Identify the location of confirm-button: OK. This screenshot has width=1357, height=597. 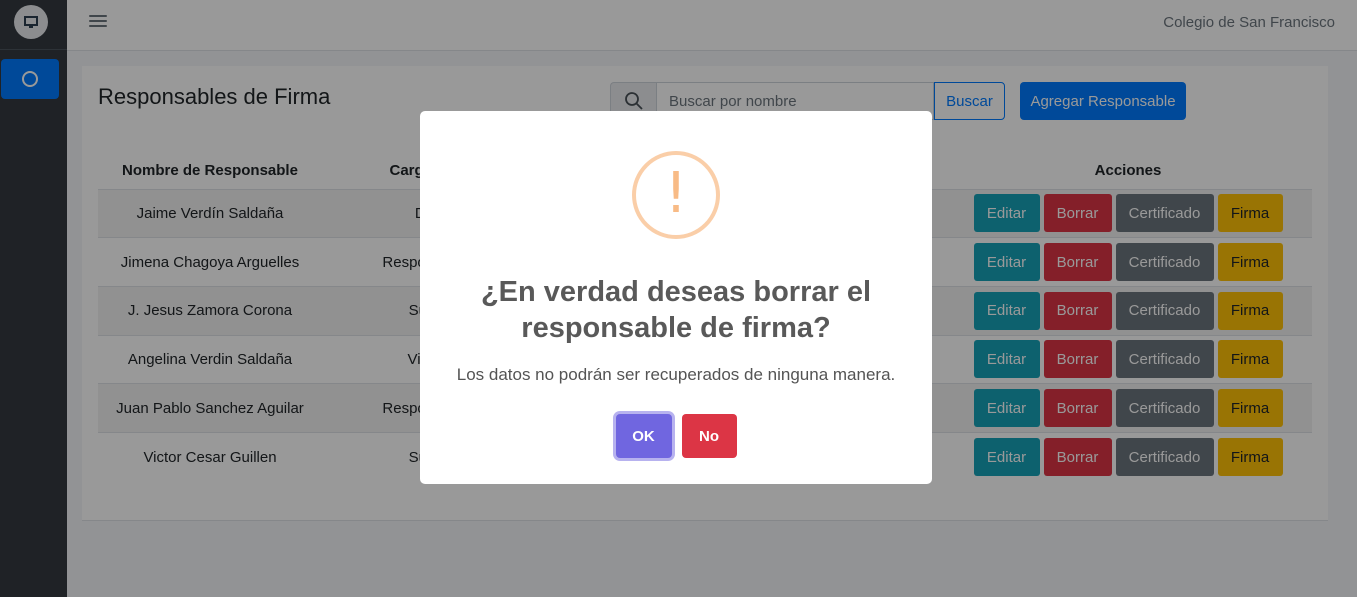
(643, 436).